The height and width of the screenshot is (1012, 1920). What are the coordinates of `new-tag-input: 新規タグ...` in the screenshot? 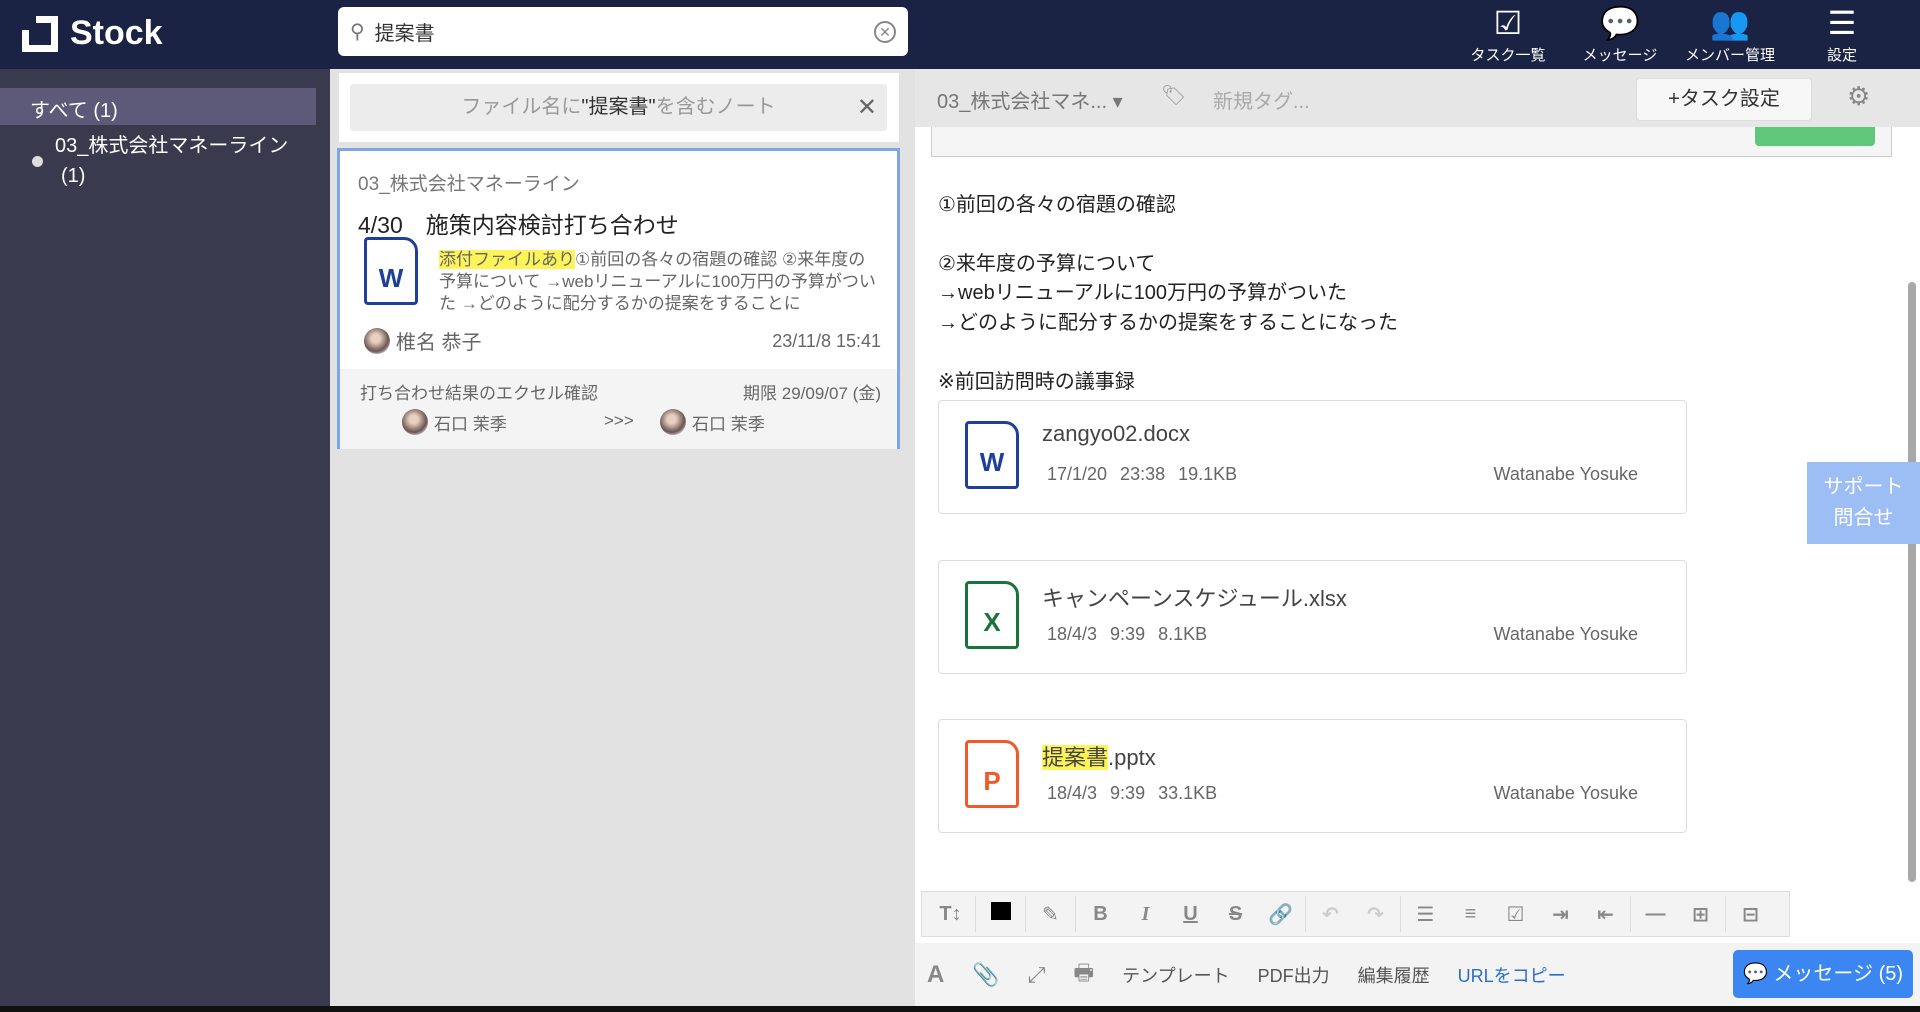 It's located at (1261, 99).